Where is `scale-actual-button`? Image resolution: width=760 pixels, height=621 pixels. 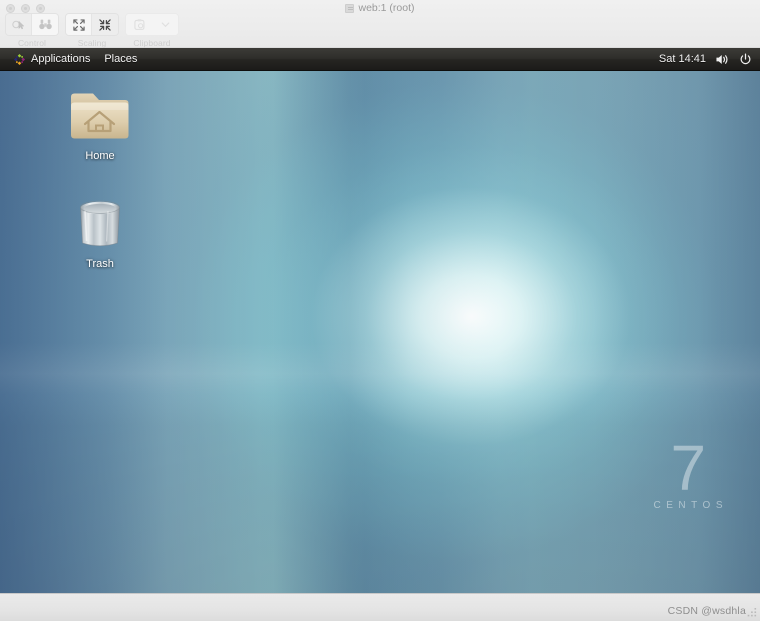
scale-actual-button is located at coordinates (105, 24).